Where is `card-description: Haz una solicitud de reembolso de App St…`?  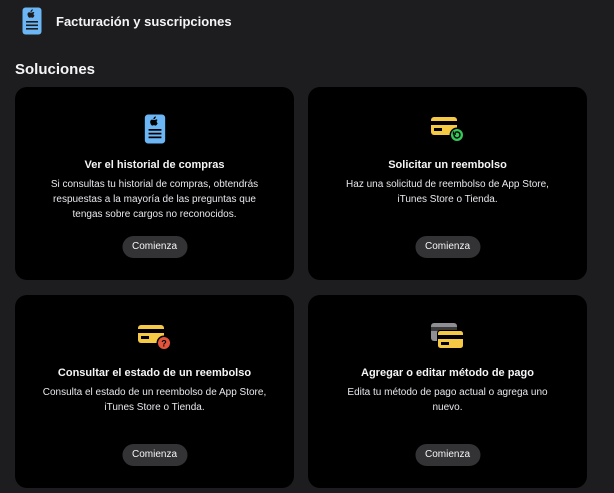 card-description: Haz una solicitud de reembolso de App St… is located at coordinates (447, 192).